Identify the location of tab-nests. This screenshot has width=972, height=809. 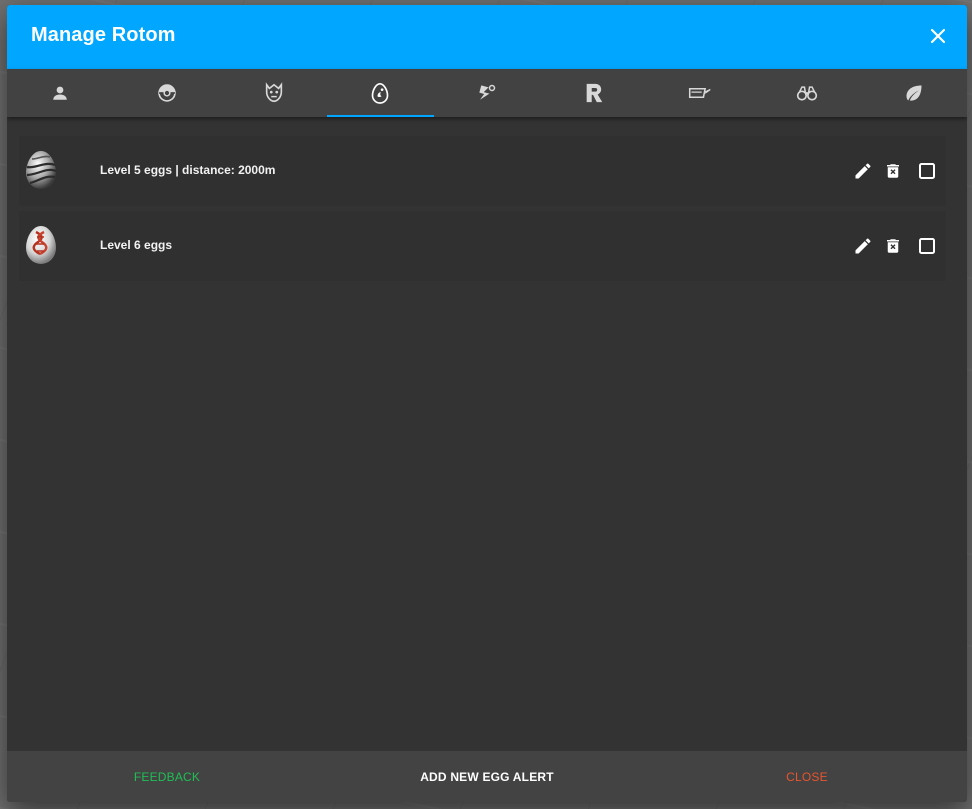
(807, 93).